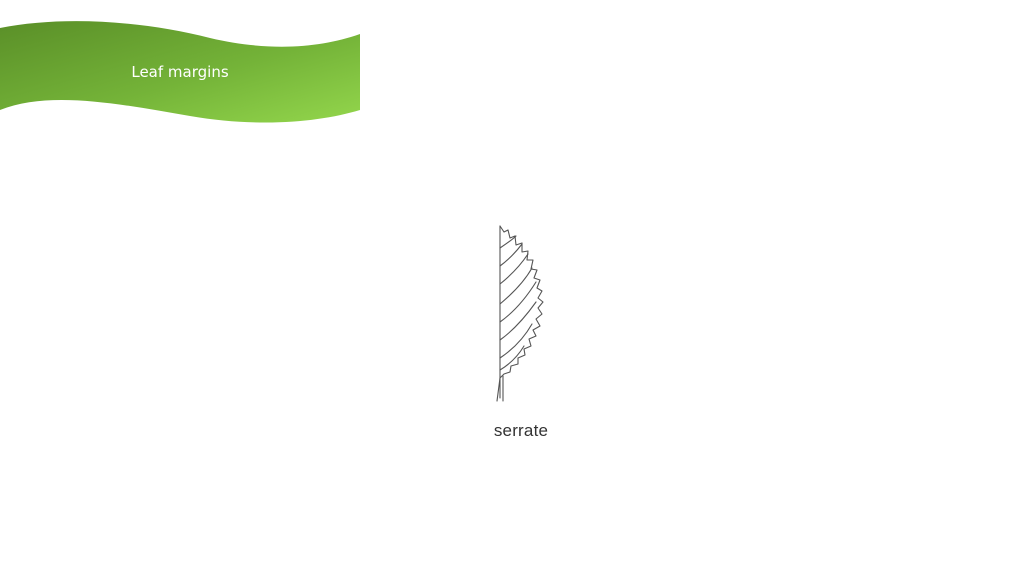  I want to click on slide-title: Leaf margins, so click(180, 72).